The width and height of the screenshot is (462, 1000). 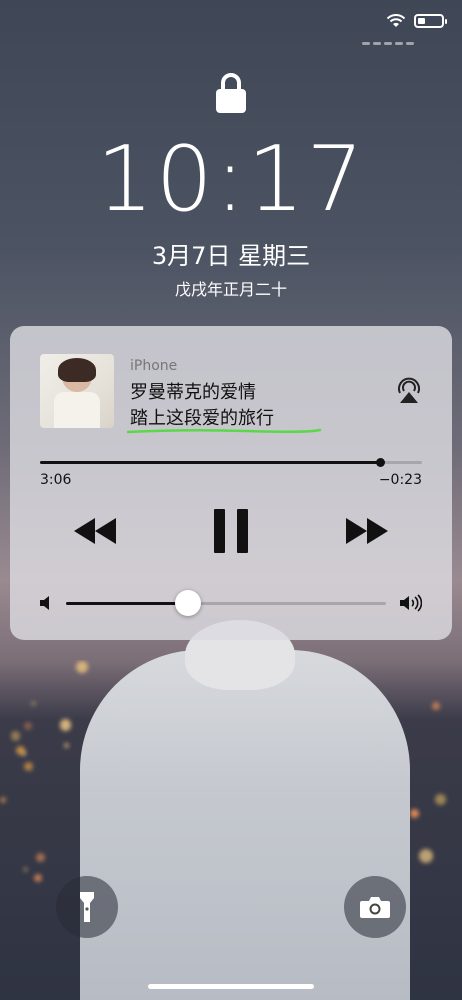 I want to click on camera-button, so click(x=375, y=907).